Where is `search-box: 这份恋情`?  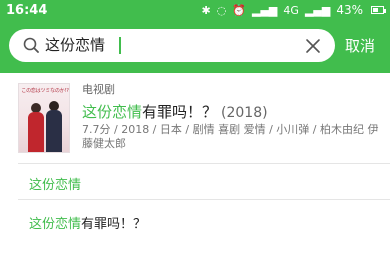 search-box: 这份恋情 is located at coordinates (172, 45).